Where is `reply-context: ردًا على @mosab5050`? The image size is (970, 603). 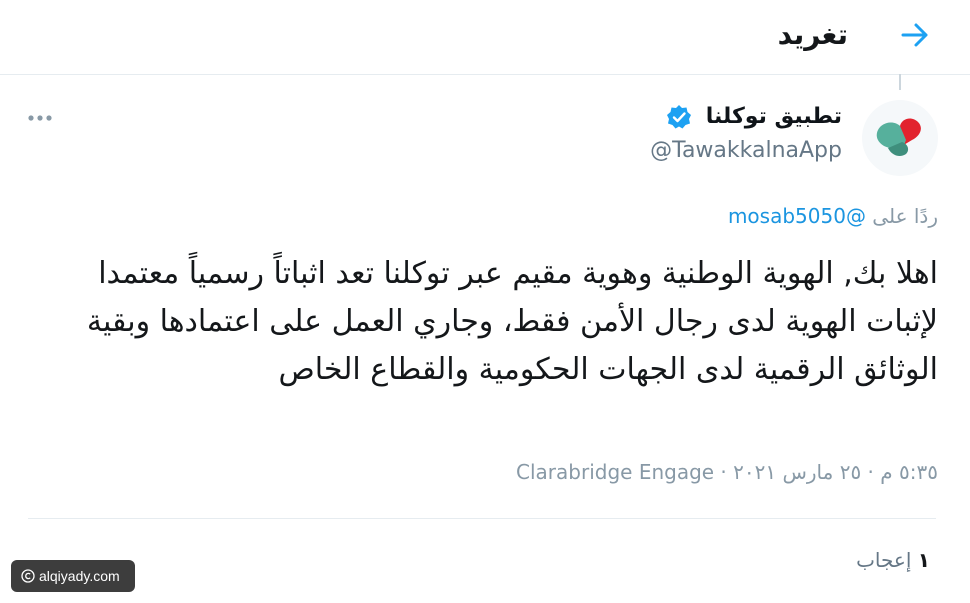
reply-context: ردًا على @mosab5050 is located at coordinates (833, 216).